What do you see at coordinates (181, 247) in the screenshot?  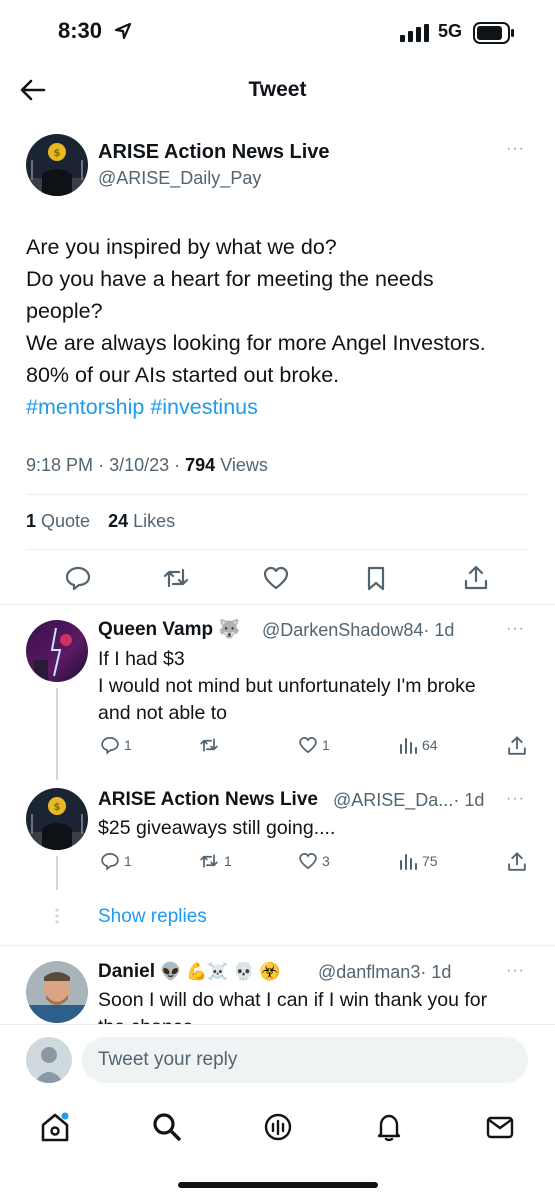 I see `tweet-line: Are you inspired by what we do?` at bounding box center [181, 247].